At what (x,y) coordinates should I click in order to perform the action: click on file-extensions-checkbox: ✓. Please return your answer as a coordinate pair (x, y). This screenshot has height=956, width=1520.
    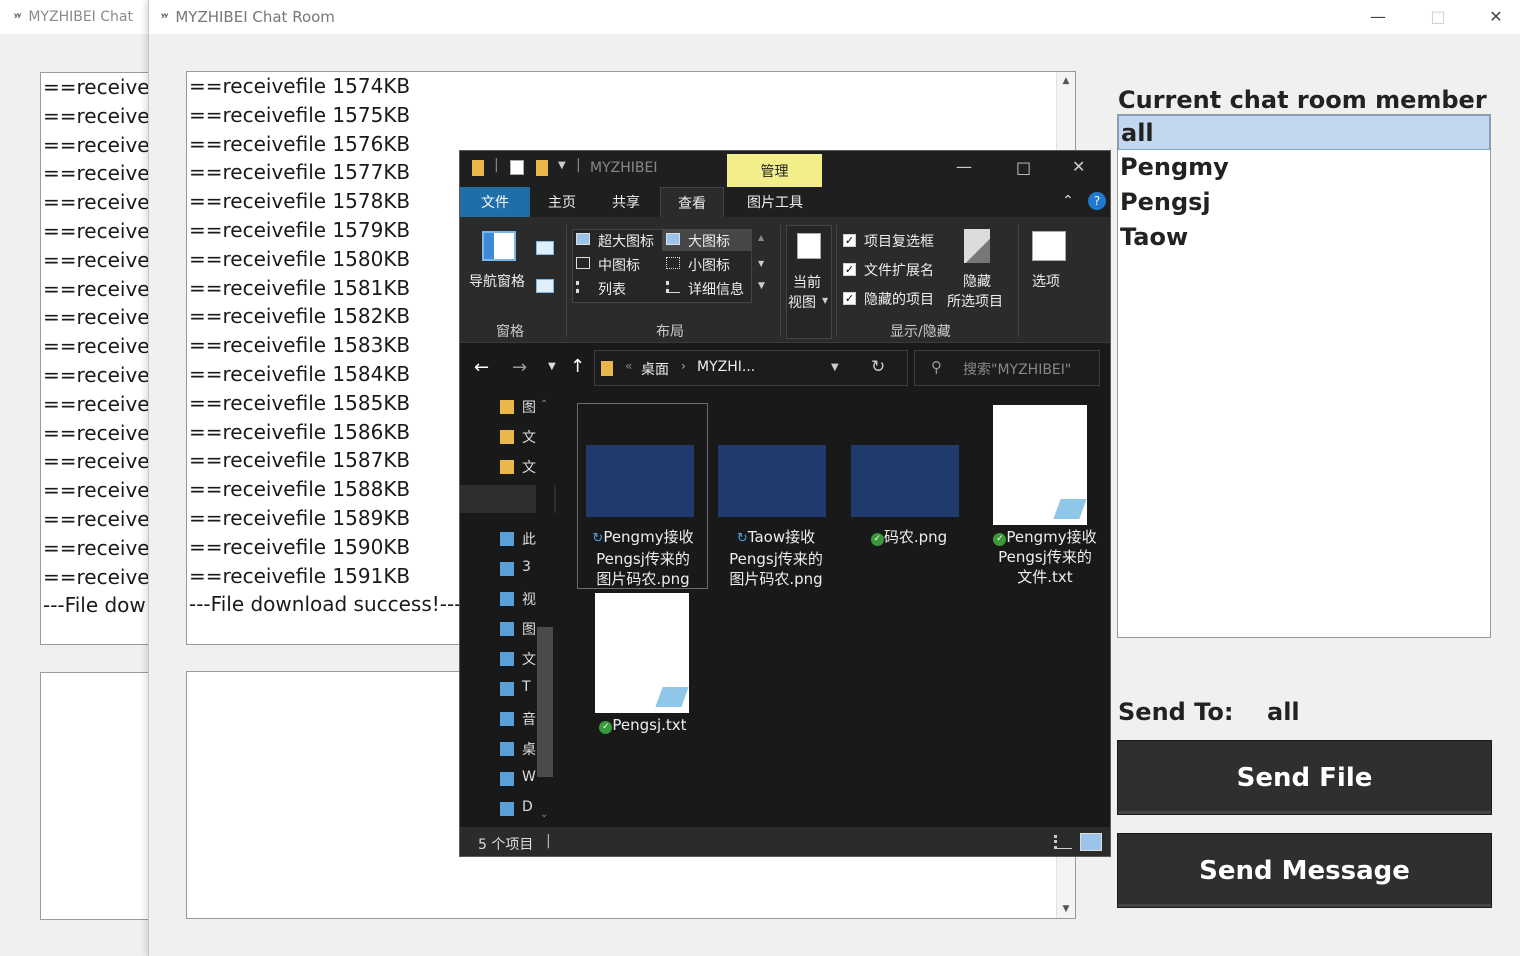
    Looking at the image, I should click on (849, 269).